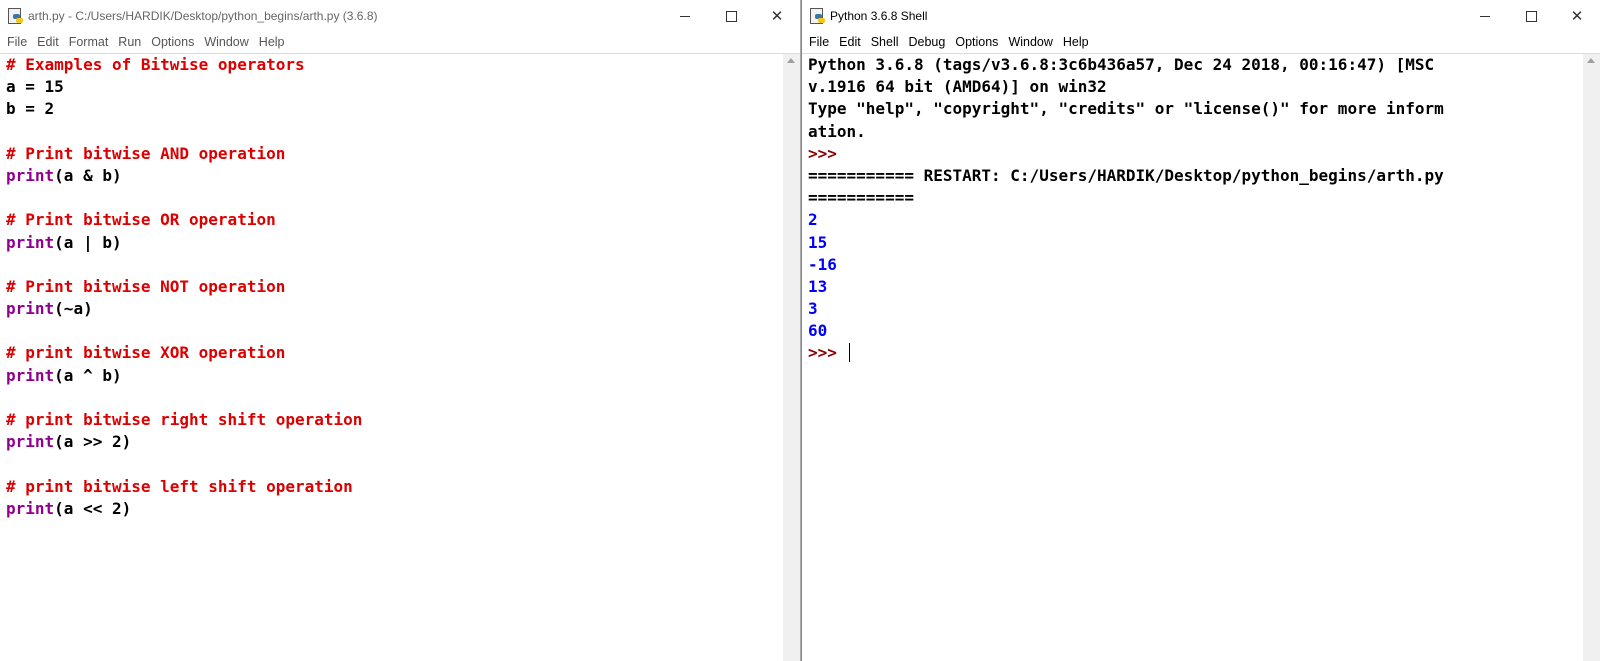 This screenshot has height=661, width=1600. I want to click on editor-menu-run: Run, so click(129, 42).